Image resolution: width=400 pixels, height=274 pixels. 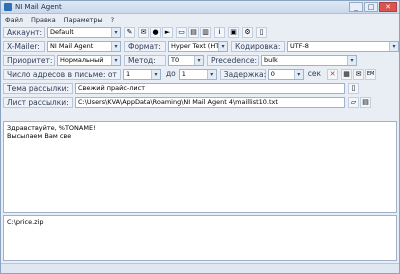 What do you see at coordinates (38, 88) in the screenshot?
I see `subject-label: Тема рассылки:` at bounding box center [38, 88].